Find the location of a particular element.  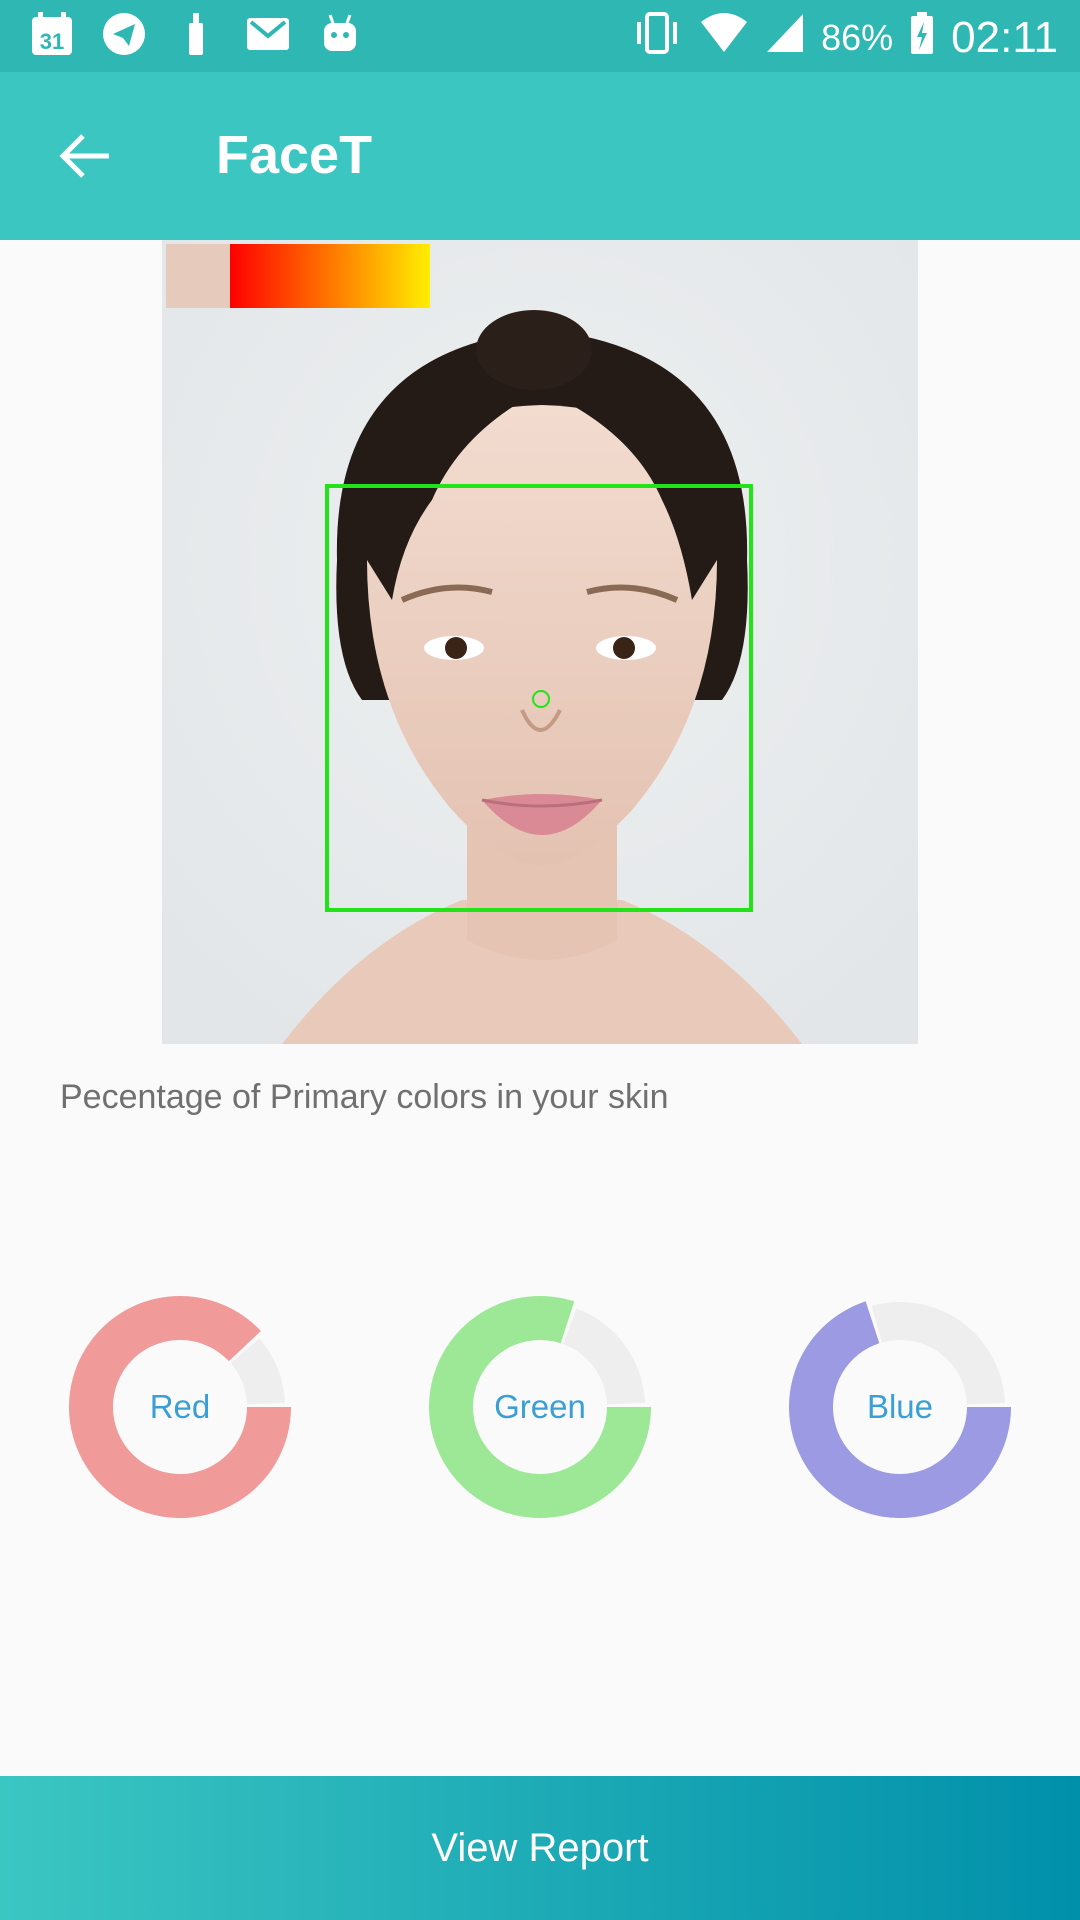

green-label: Green is located at coordinates (540, 1406).